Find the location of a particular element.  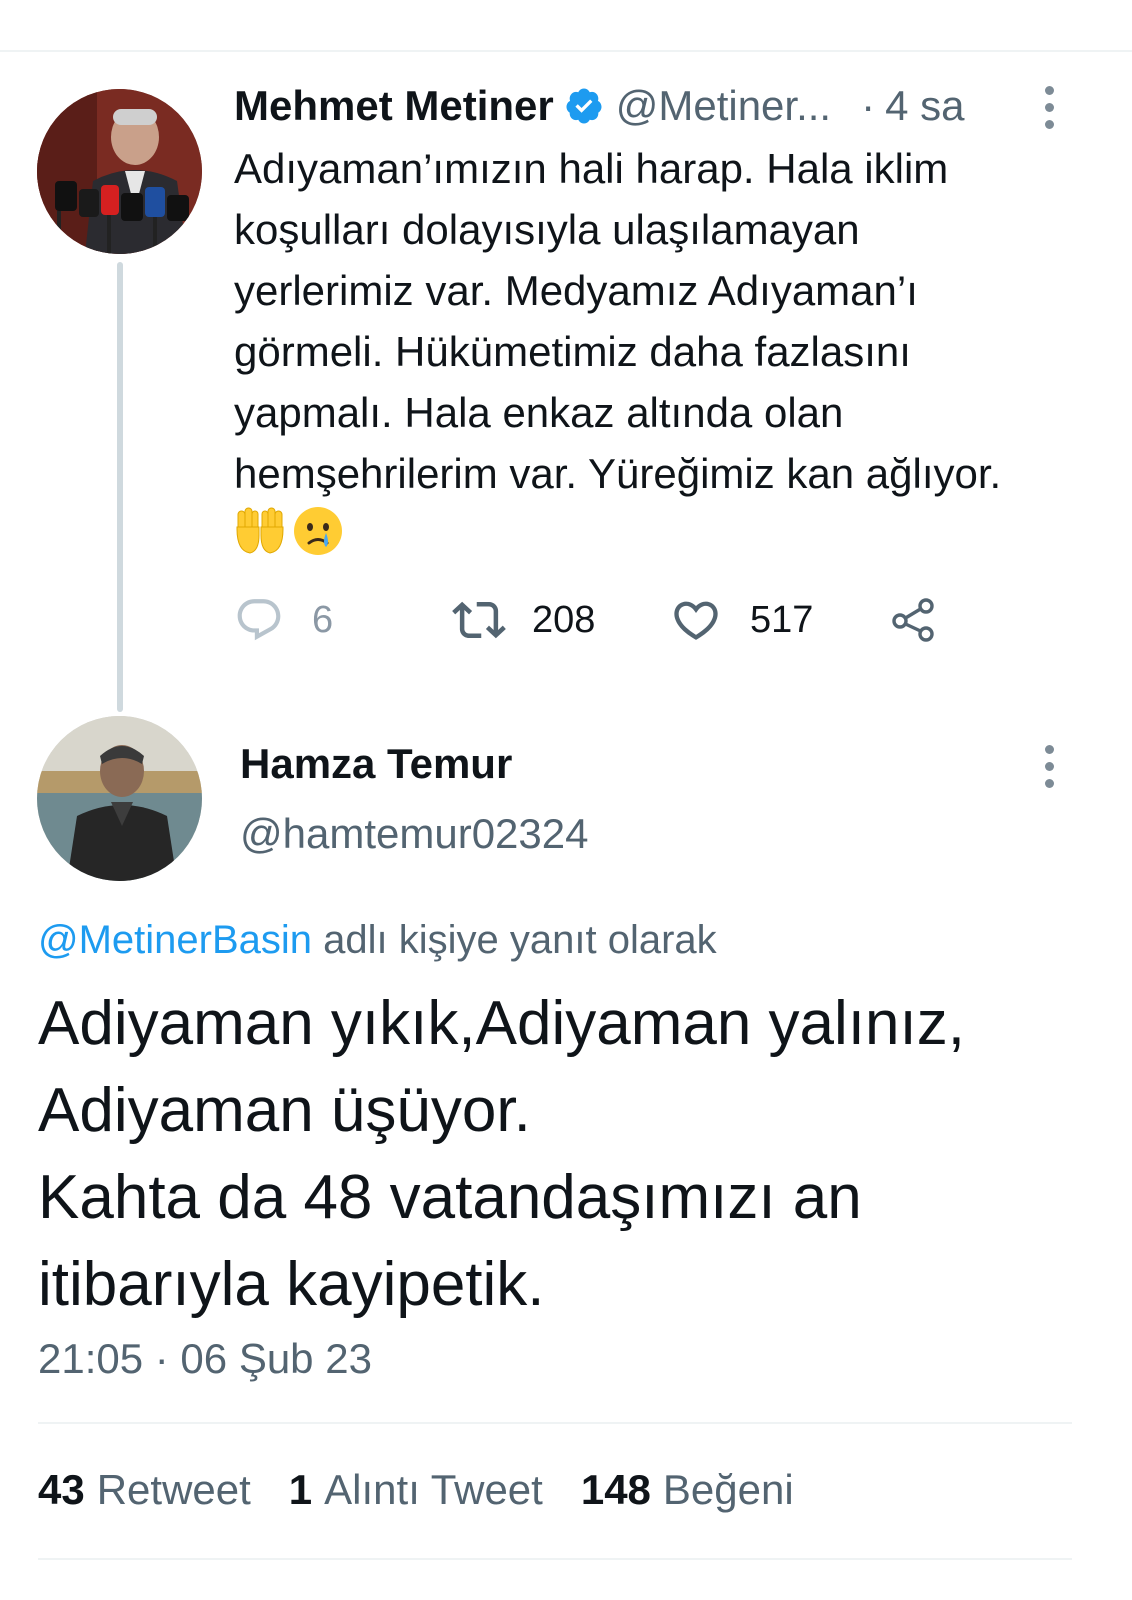

retweets-label: Retweet is located at coordinates (173, 1489).